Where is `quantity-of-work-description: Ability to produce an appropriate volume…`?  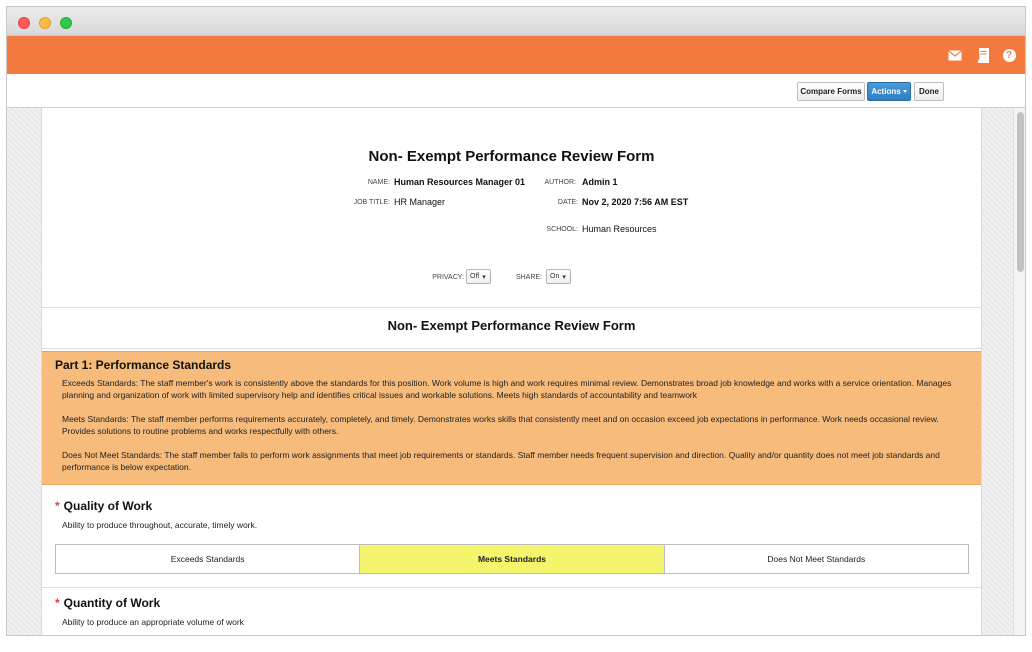
quantity-of-work-description: Ability to produce an appropriate volume… is located at coordinates (153, 622).